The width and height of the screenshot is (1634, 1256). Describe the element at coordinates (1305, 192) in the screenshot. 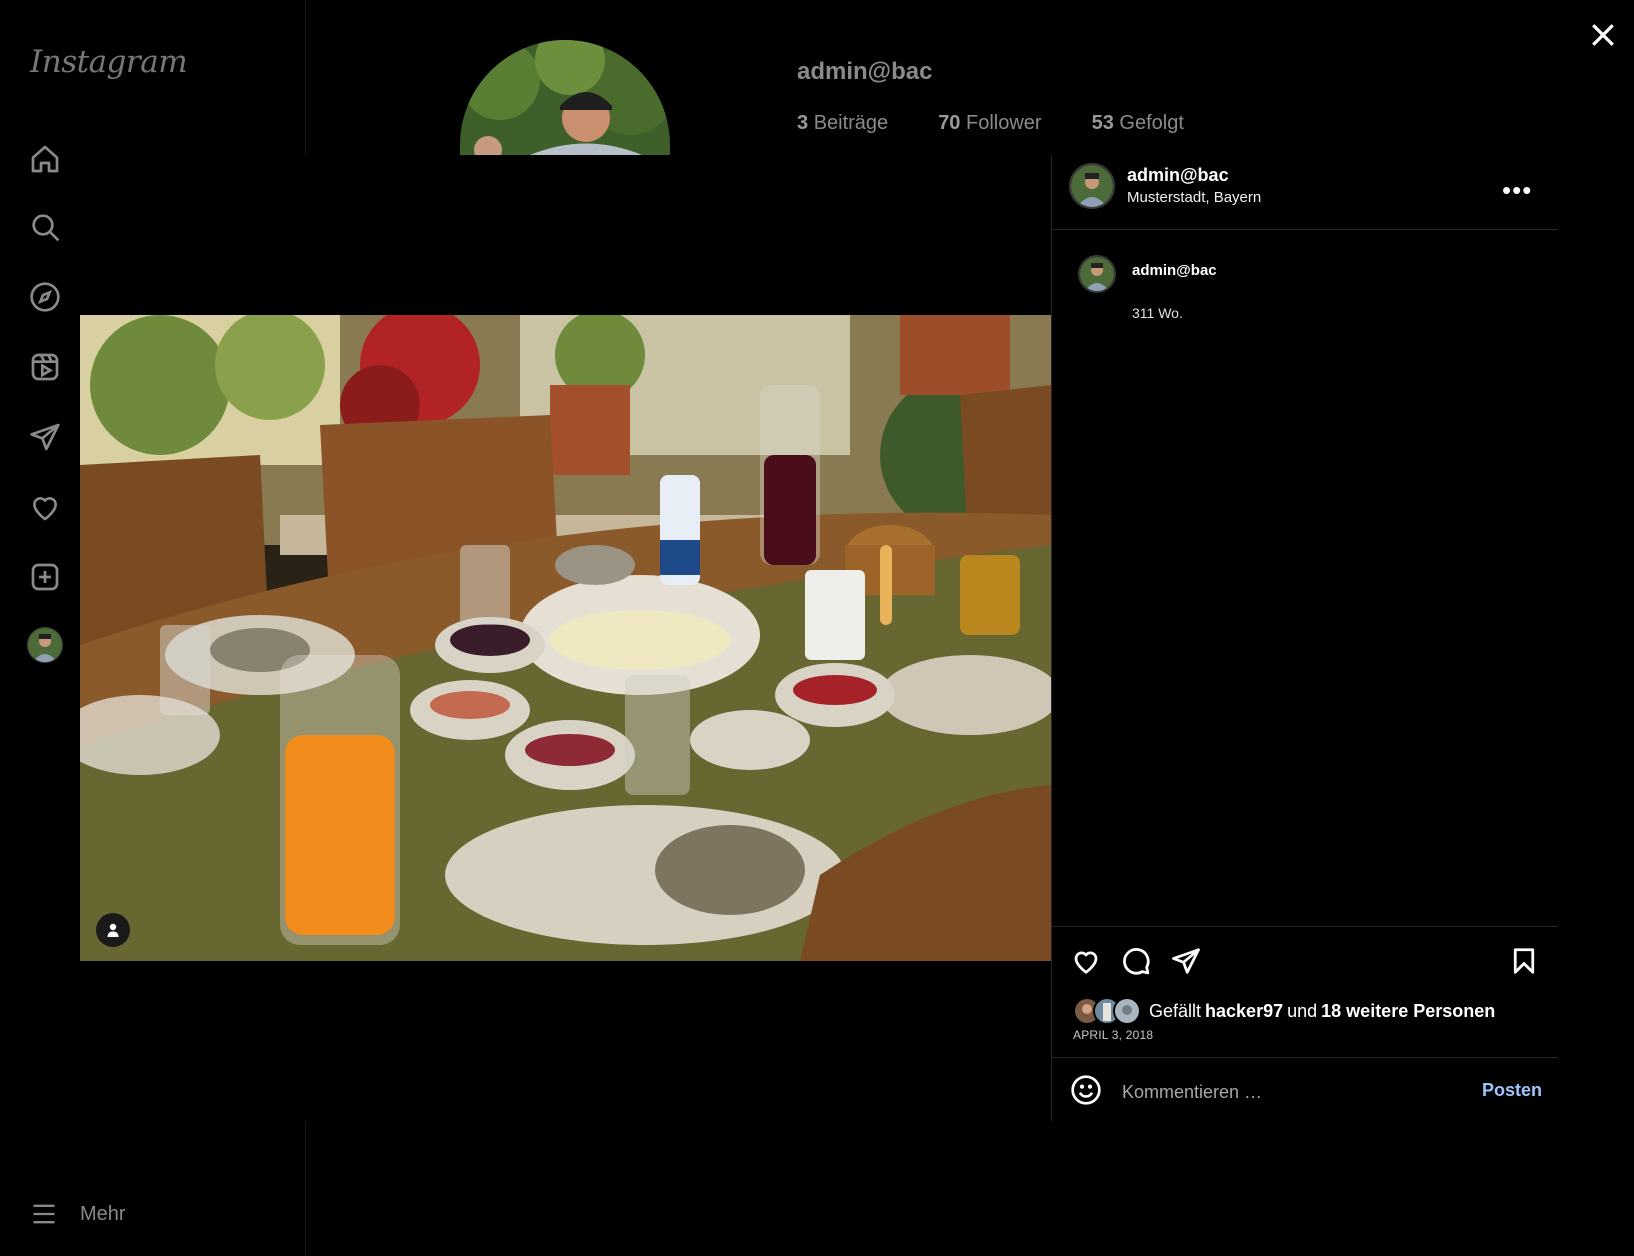

I see `post-header: admin@bac Musterstadt, Bayern •••` at that location.